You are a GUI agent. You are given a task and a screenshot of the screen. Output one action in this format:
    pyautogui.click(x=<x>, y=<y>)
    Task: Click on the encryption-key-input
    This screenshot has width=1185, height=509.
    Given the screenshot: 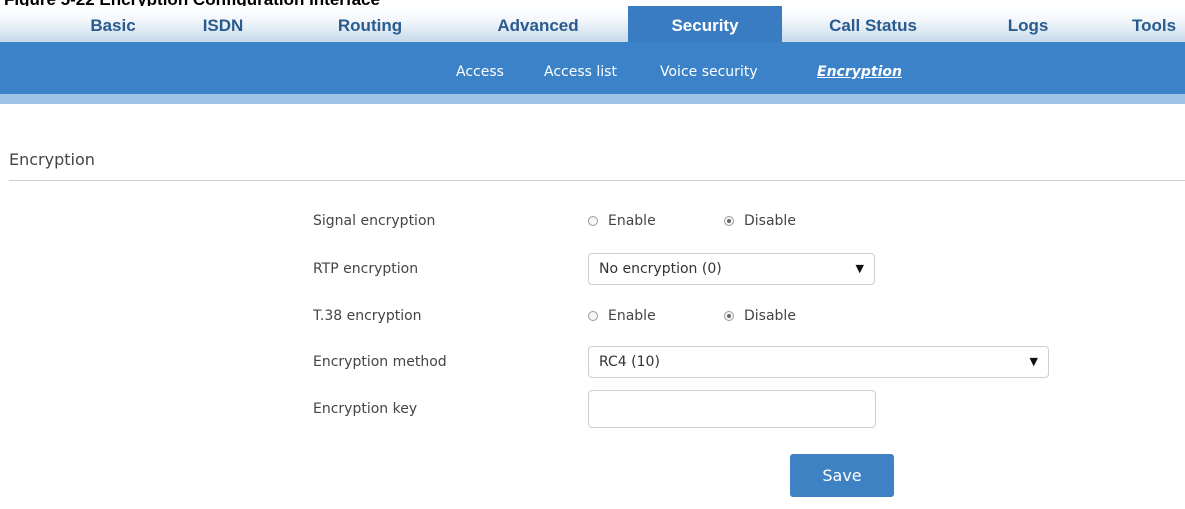 What is the action you would take?
    pyautogui.click(x=732, y=409)
    